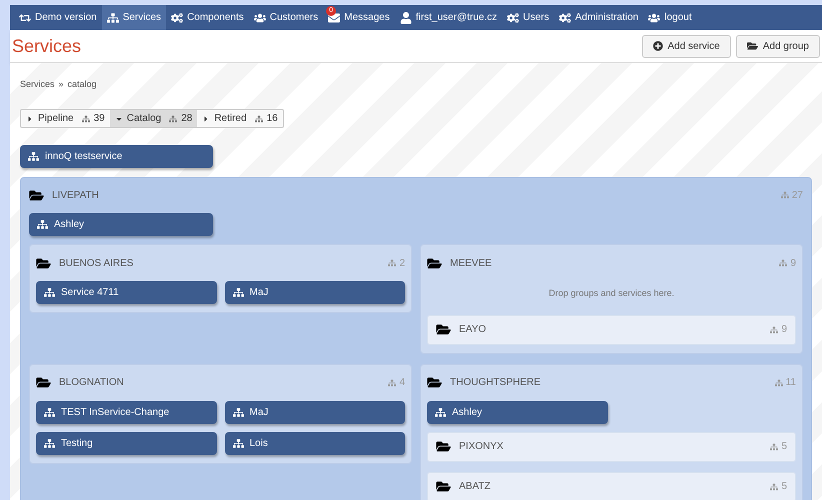  What do you see at coordinates (528, 17) in the screenshot?
I see `nav-link: Users` at bounding box center [528, 17].